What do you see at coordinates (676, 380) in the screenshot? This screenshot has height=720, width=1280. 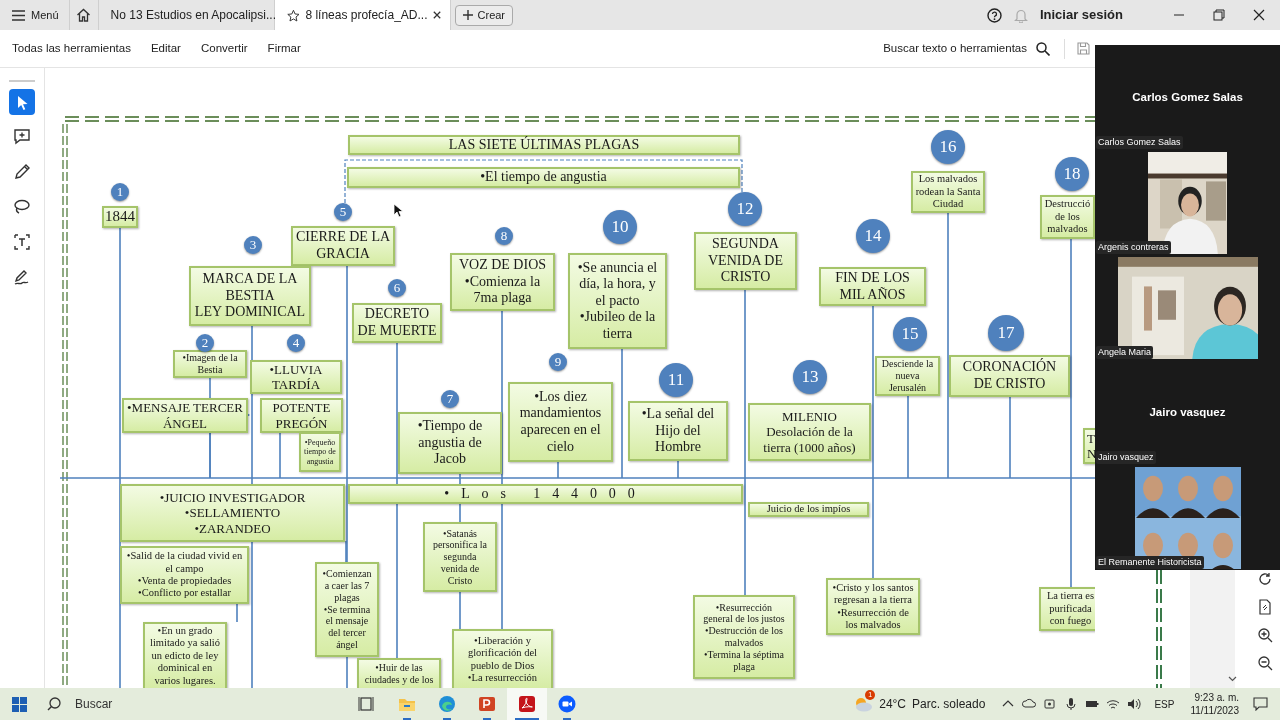 I see `number-marker: 11` at bounding box center [676, 380].